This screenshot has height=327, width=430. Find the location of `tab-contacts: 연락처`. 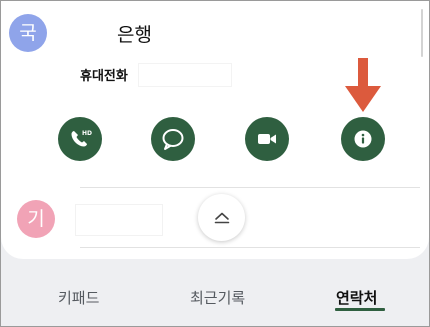

tab-contacts: 연락처 is located at coordinates (356, 297).